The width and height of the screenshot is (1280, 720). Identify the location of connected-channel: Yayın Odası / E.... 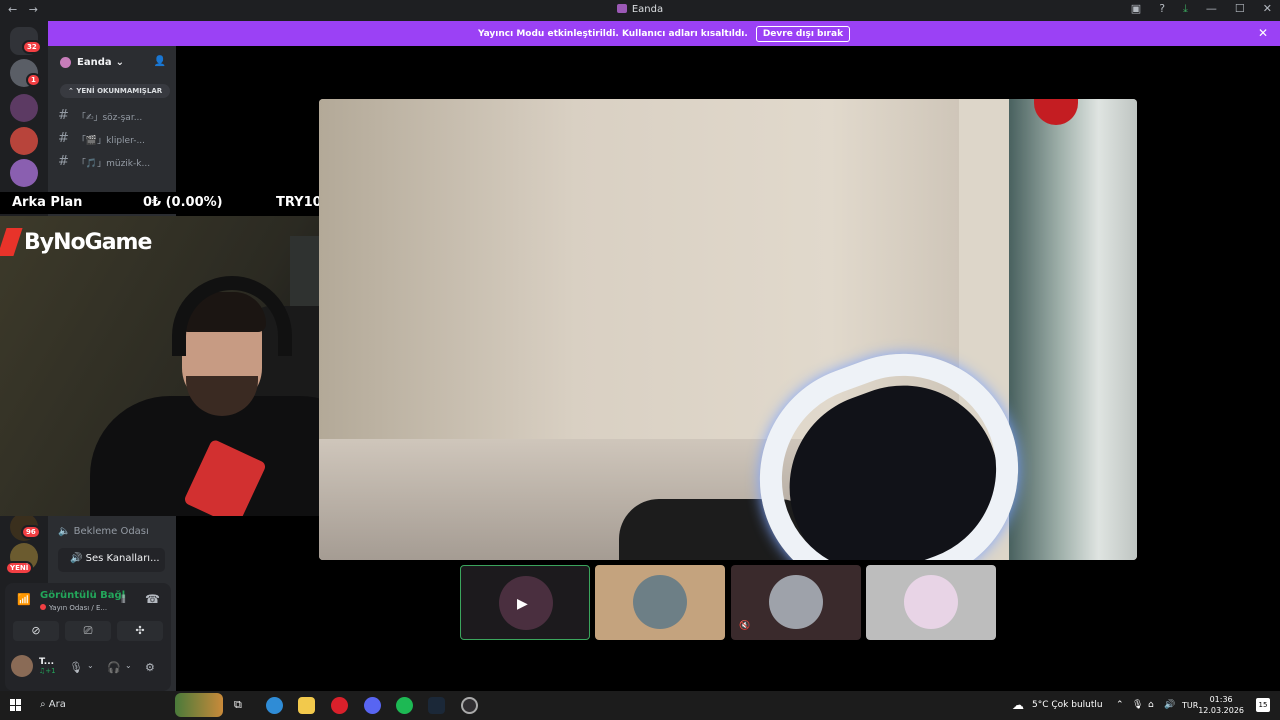
(73, 608).